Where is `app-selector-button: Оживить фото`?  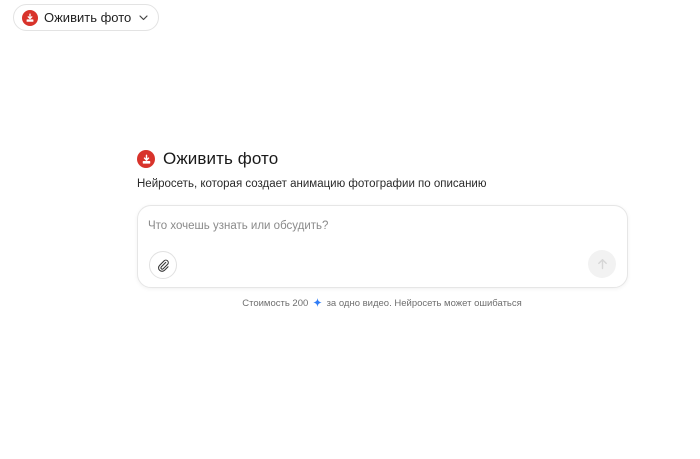 app-selector-button: Оживить фото is located at coordinates (86, 17).